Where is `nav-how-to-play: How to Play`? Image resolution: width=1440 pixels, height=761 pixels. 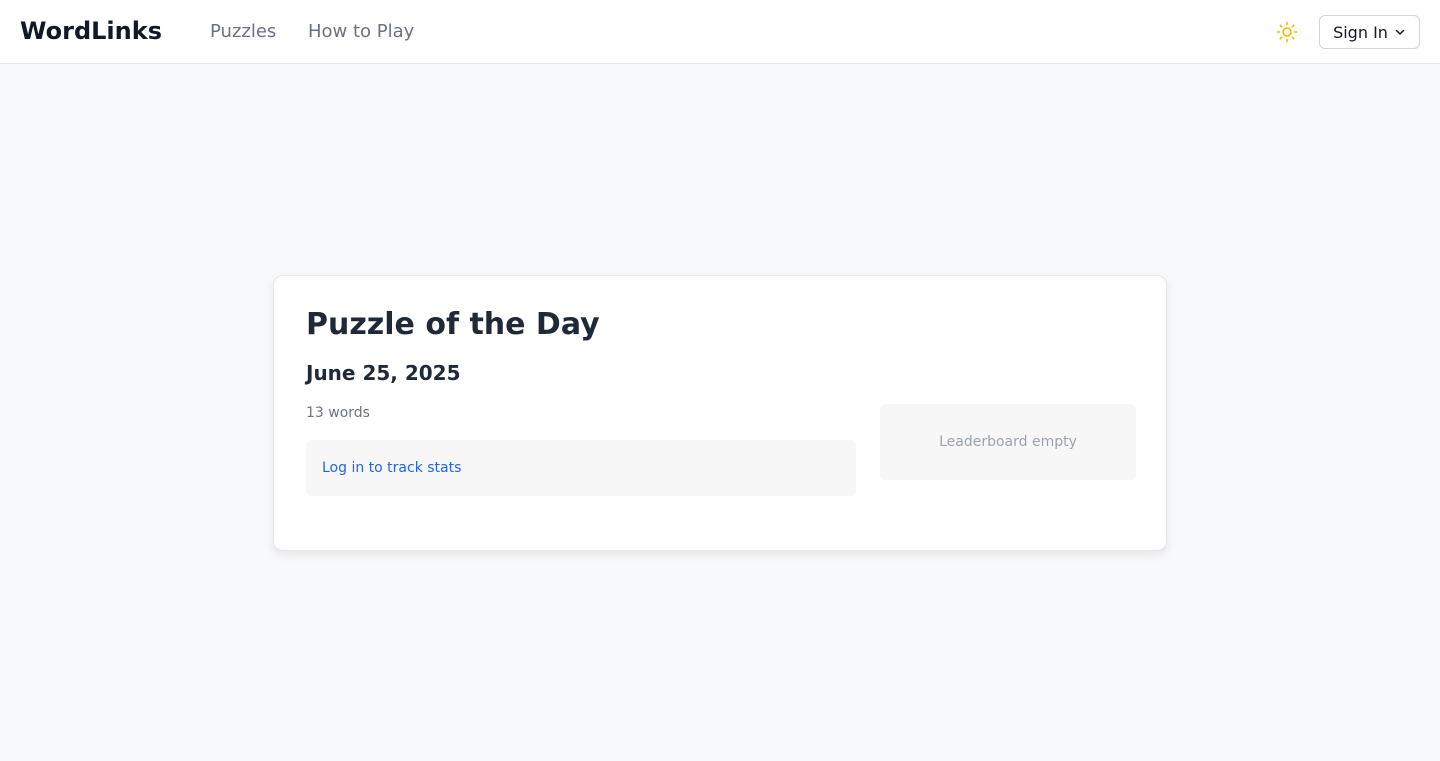
nav-how-to-play: How to Play is located at coordinates (361, 32).